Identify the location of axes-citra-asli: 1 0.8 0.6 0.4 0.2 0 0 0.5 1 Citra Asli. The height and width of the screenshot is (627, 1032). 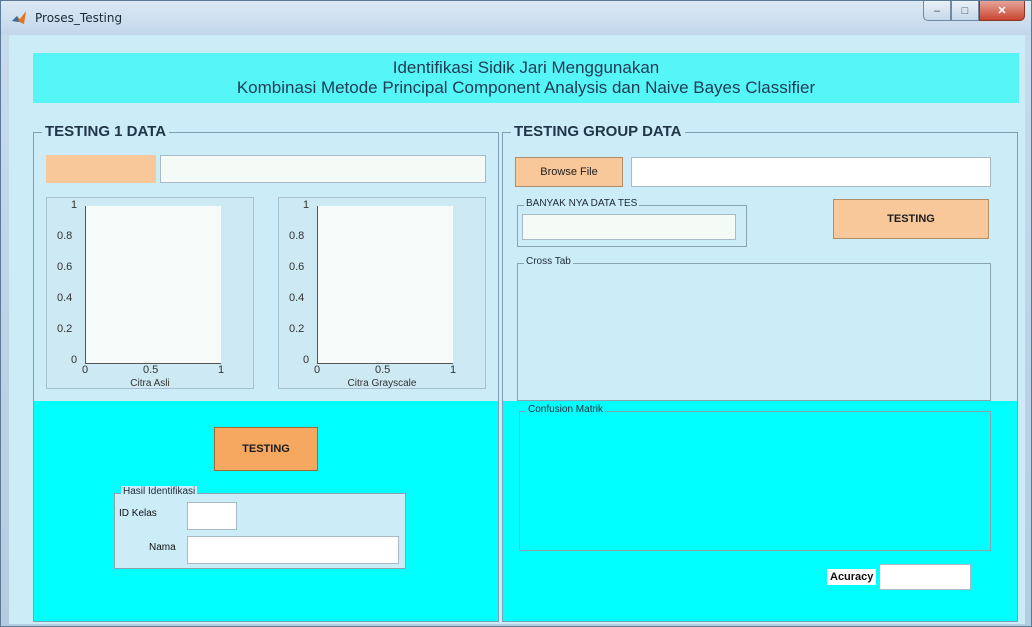
(150, 293).